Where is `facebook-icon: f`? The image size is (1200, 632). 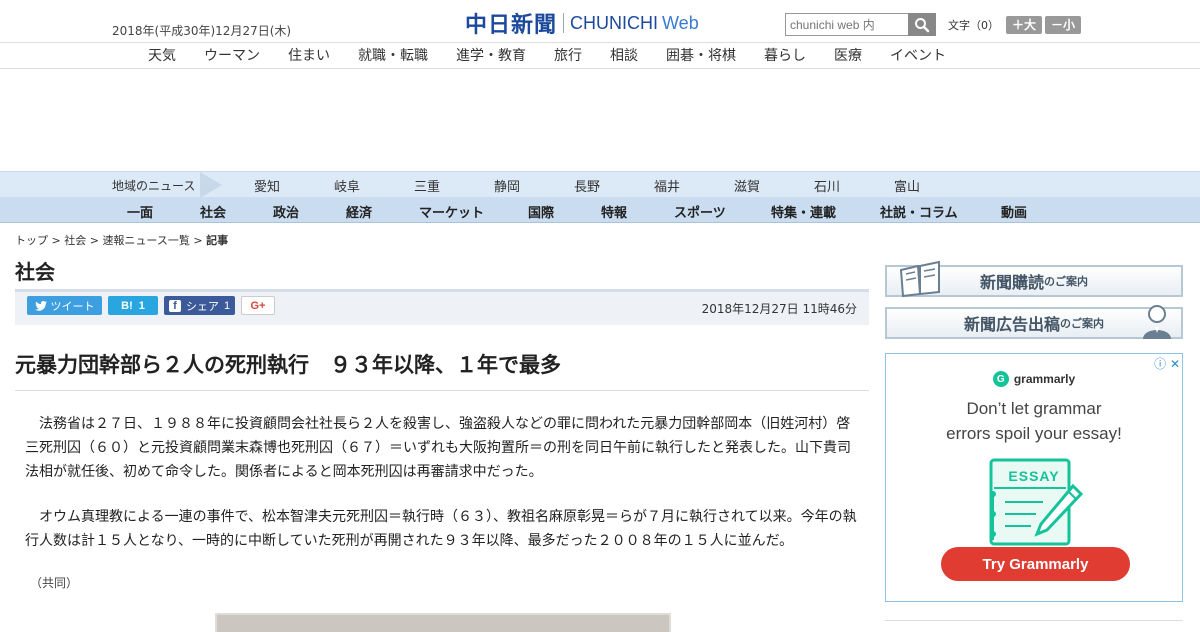
facebook-icon: f is located at coordinates (174, 305).